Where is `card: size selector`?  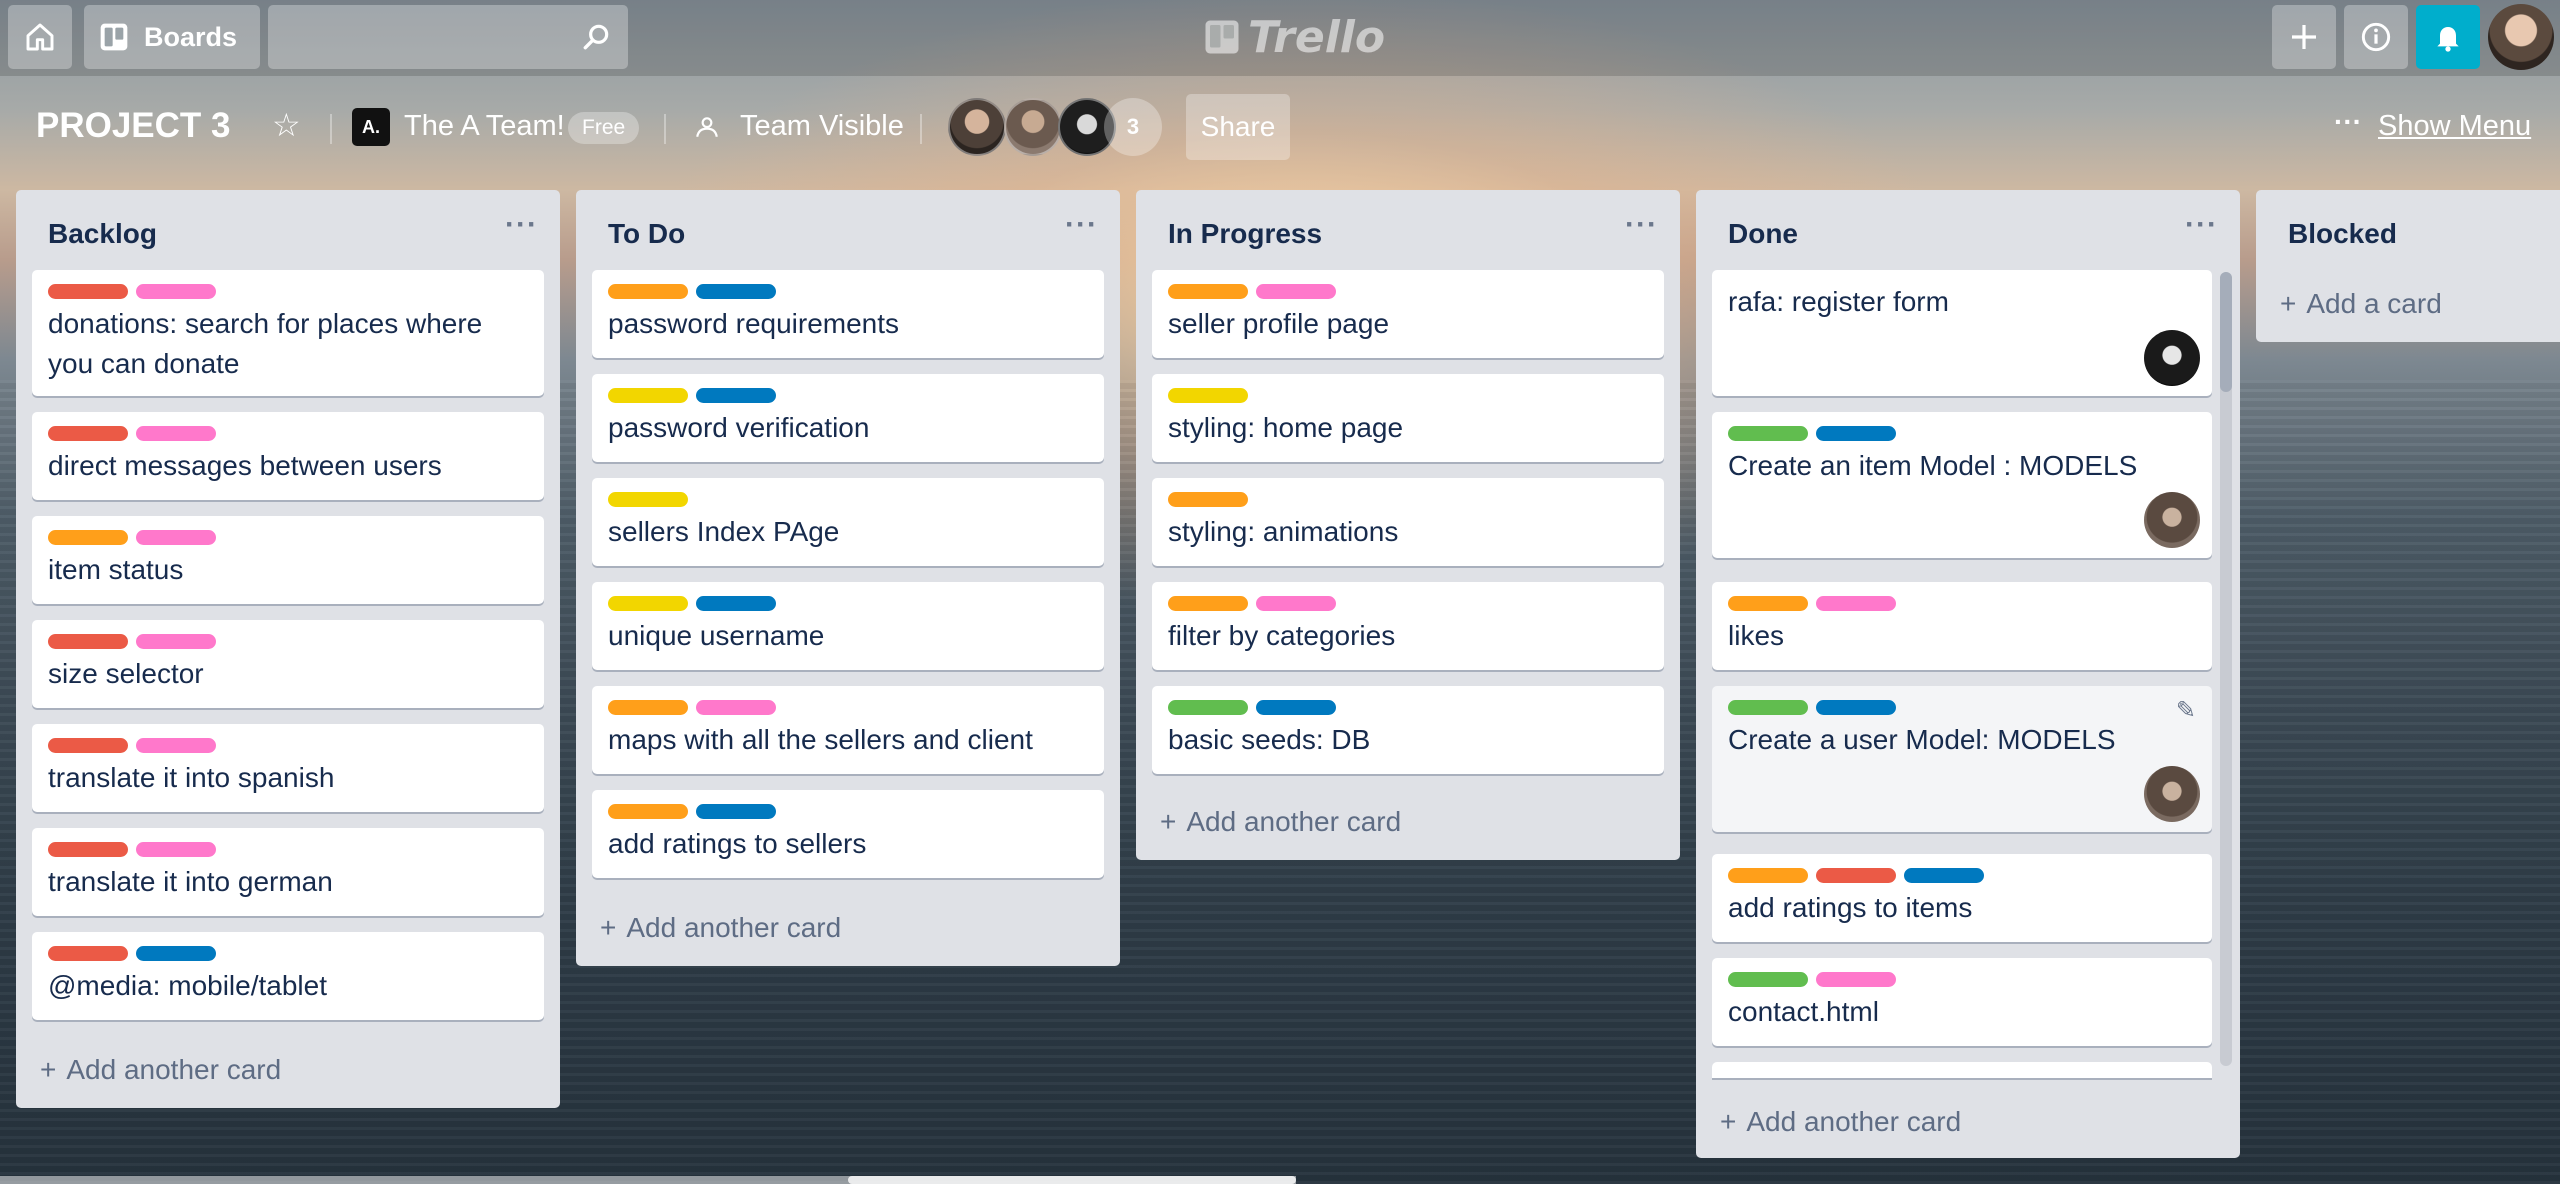
card: size selector is located at coordinates (288, 664).